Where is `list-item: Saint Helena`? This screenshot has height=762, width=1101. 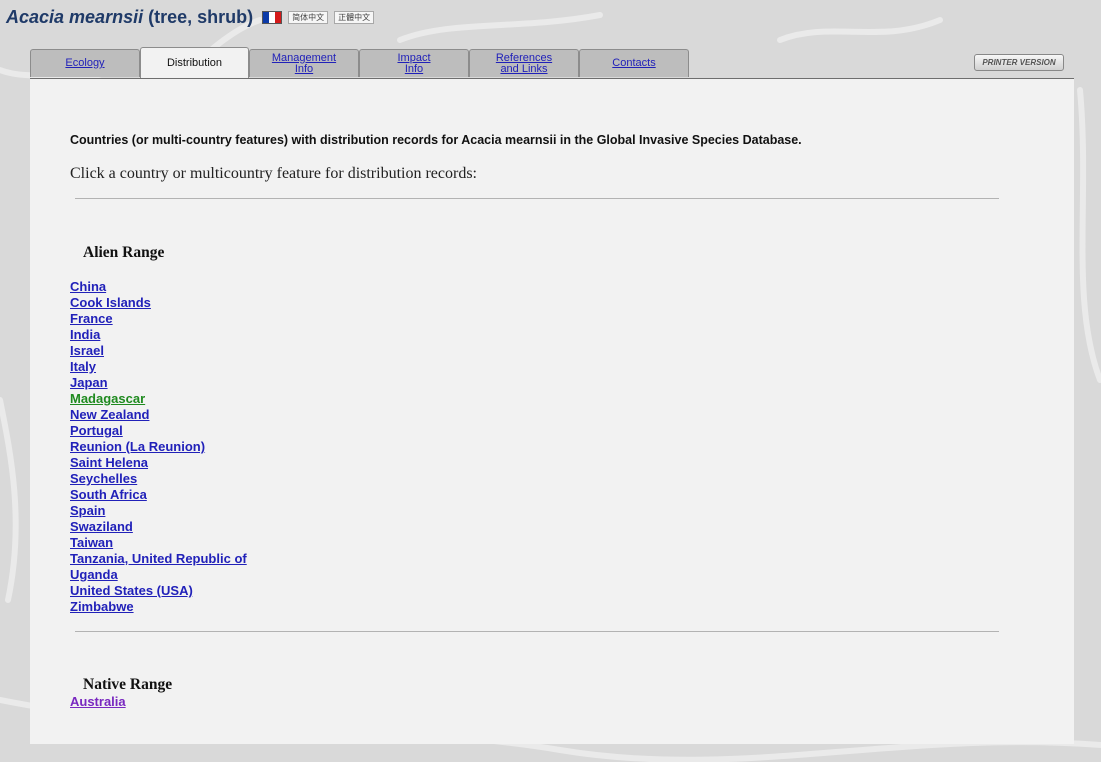
list-item: Saint Helena is located at coordinates (158, 463).